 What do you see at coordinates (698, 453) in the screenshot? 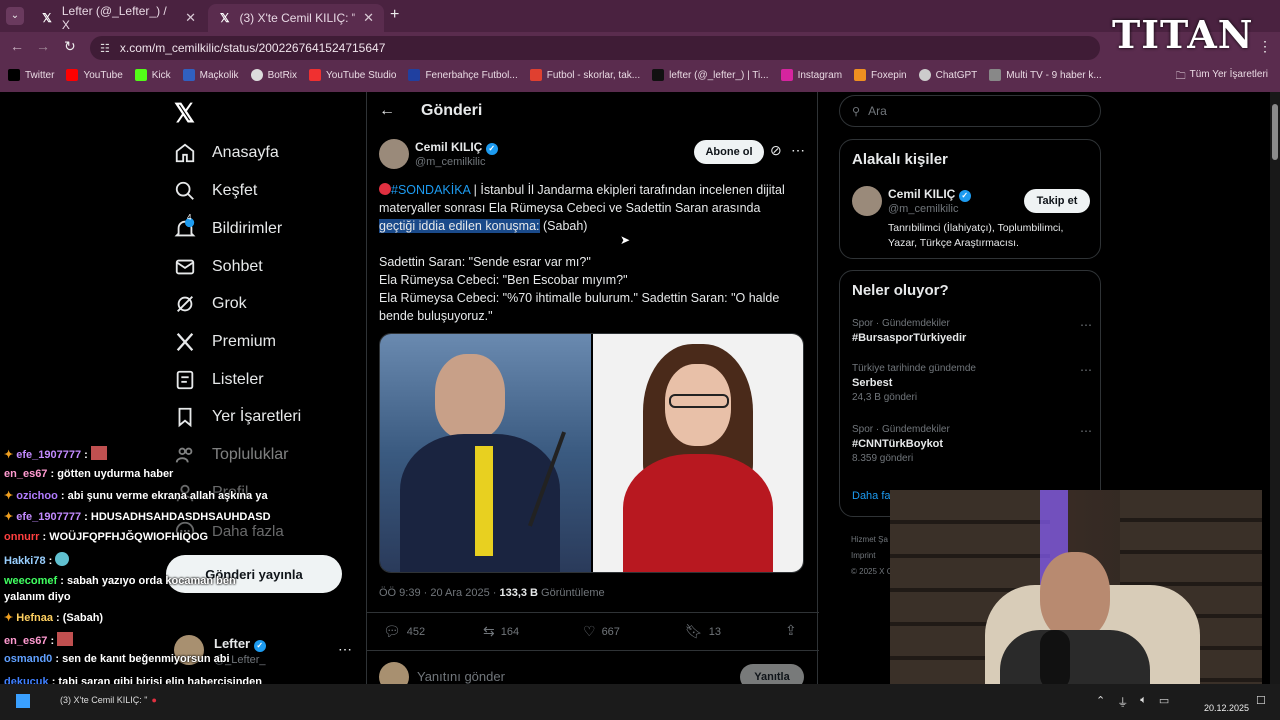
I see `photo-right` at bounding box center [698, 453].